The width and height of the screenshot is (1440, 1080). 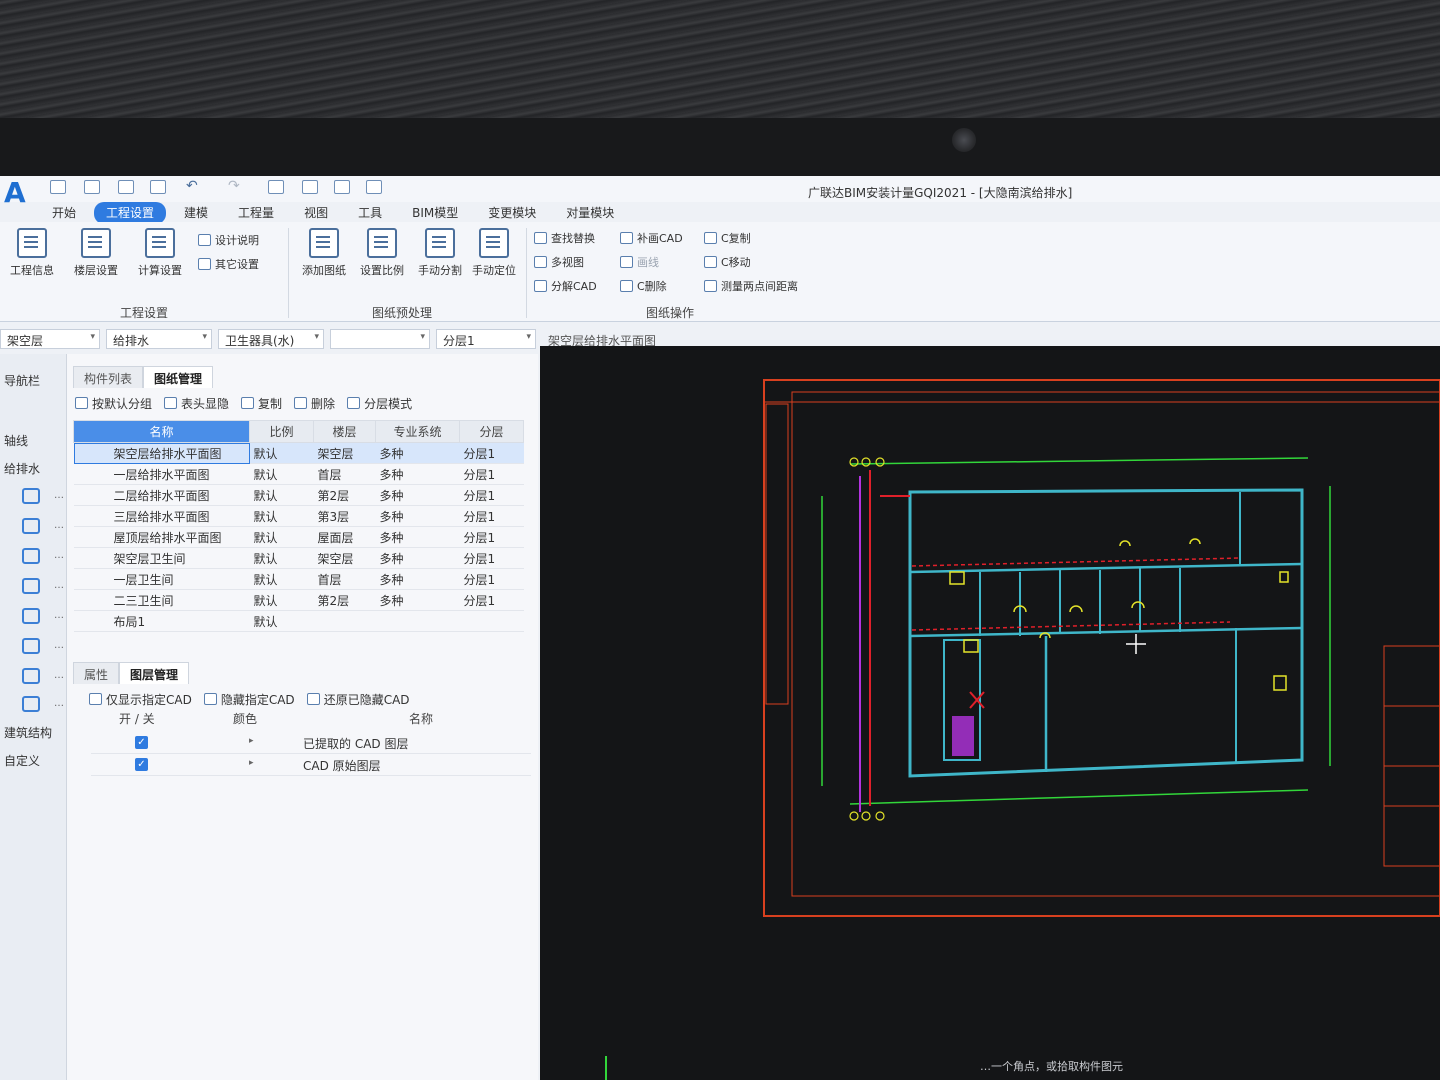 I want to click on folder-icon, so click(x=126, y=187).